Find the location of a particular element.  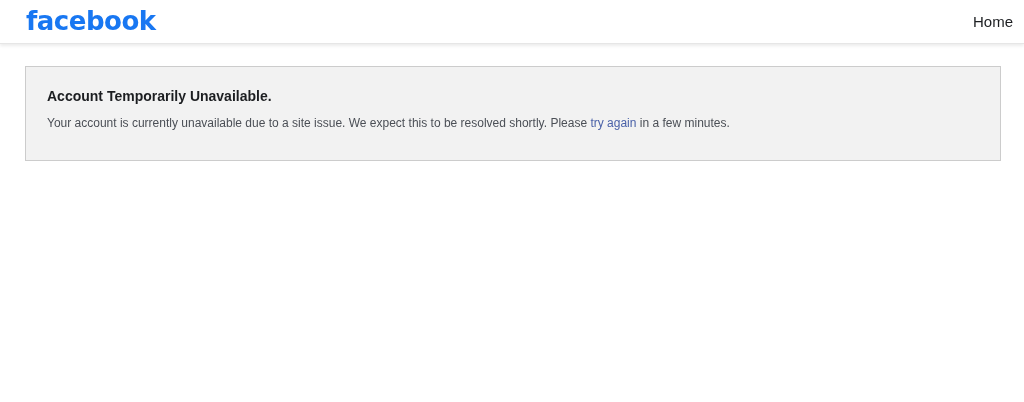

try-again-link: try again is located at coordinates (613, 123).